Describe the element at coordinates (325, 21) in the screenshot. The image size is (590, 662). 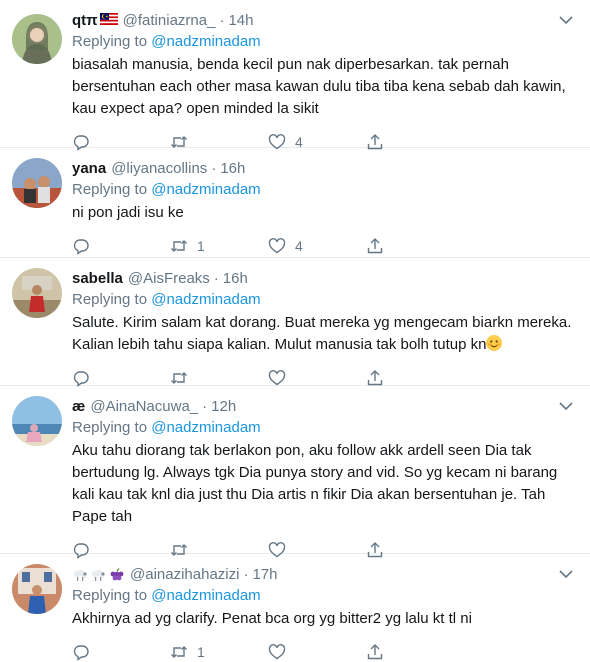
I see `tweet-header: qtπ @fatiniazrna_ · 14h` at that location.